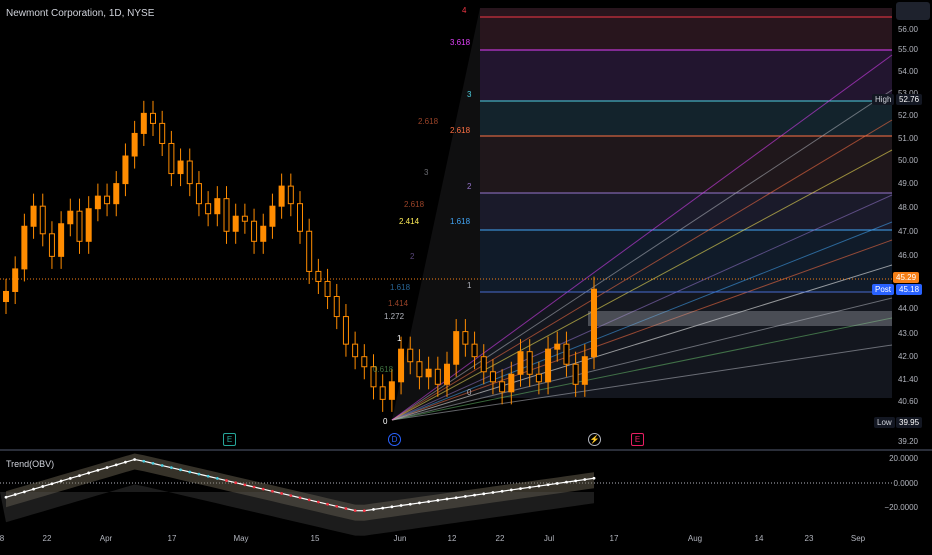 This screenshot has height=555, width=932. I want to click on chart-title: Newmont Corporation, 1D, NYSE, so click(80, 13).